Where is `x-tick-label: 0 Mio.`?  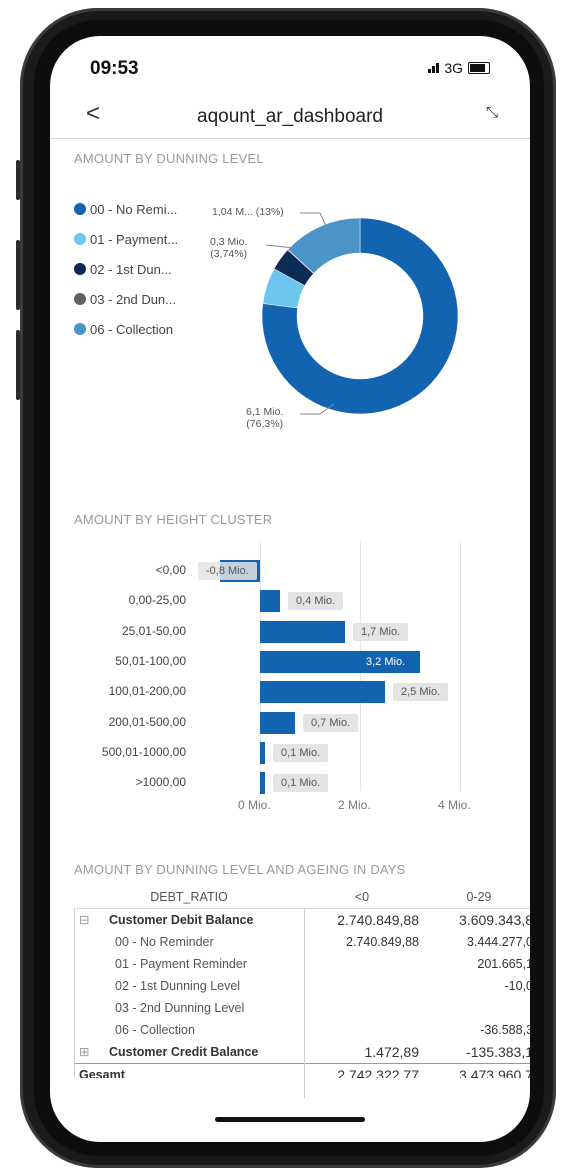
x-tick-label: 0 Mio. is located at coordinates (254, 805).